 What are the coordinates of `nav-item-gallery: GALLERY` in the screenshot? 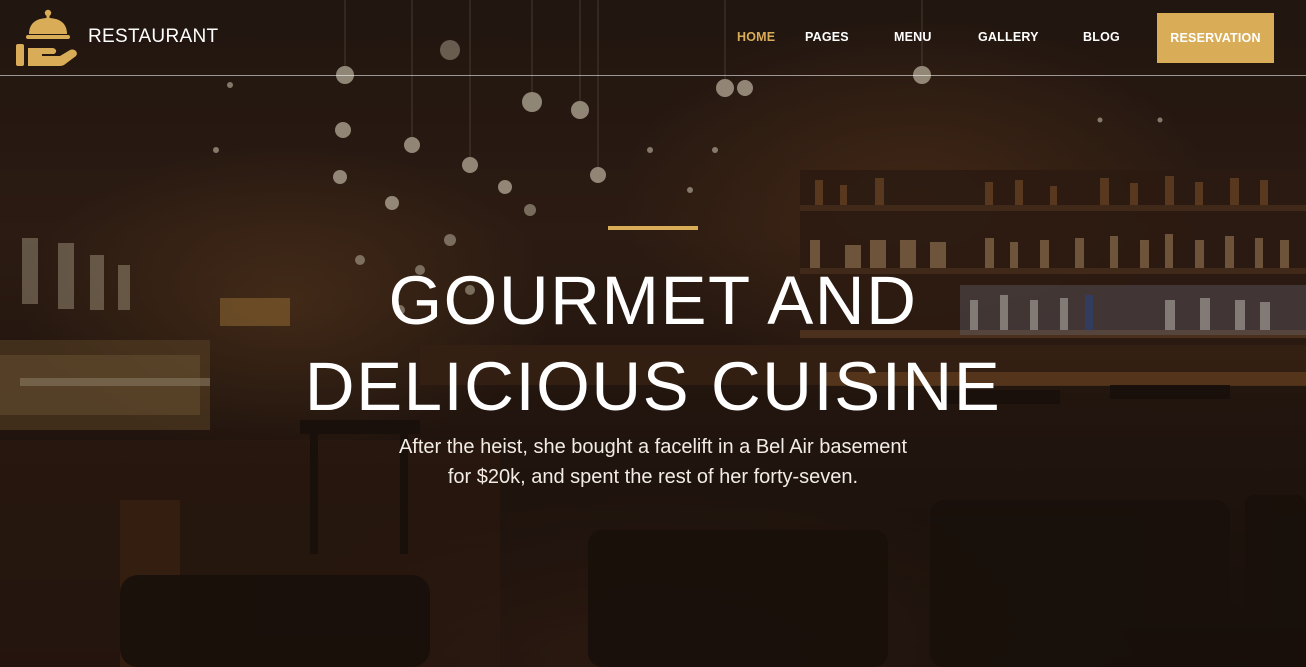 It's located at (1008, 37).